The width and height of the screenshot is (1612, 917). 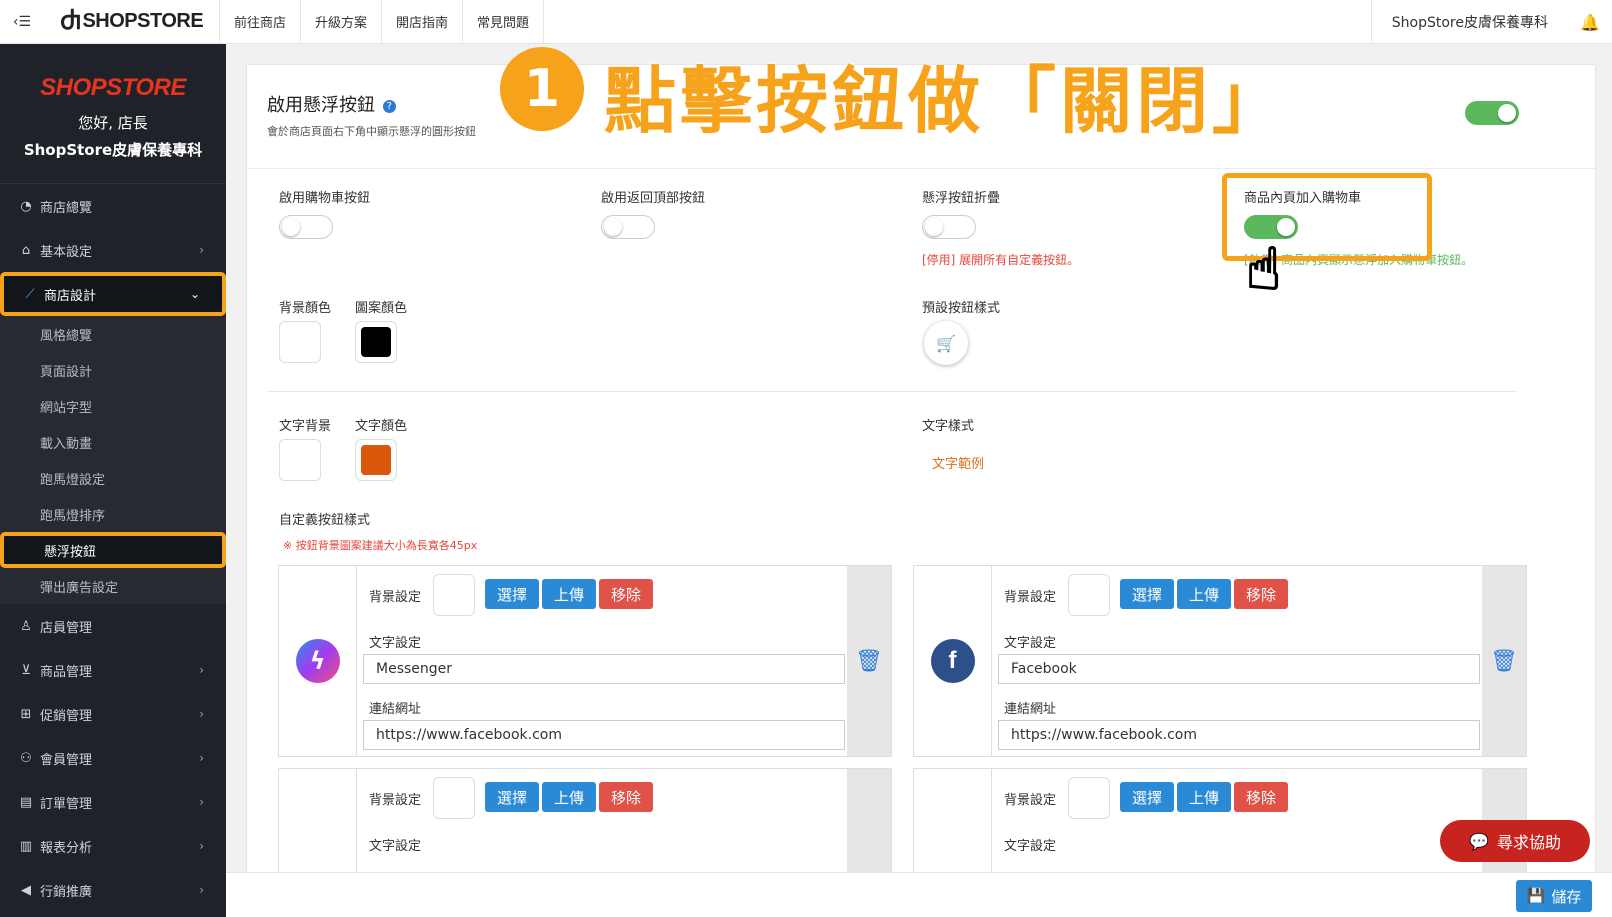 I want to click on sidebar-nav: ◔ 商店總覽 ⌂ 基本設定 › ⟋ 商店設計 ⌄, so click(x=113, y=250).